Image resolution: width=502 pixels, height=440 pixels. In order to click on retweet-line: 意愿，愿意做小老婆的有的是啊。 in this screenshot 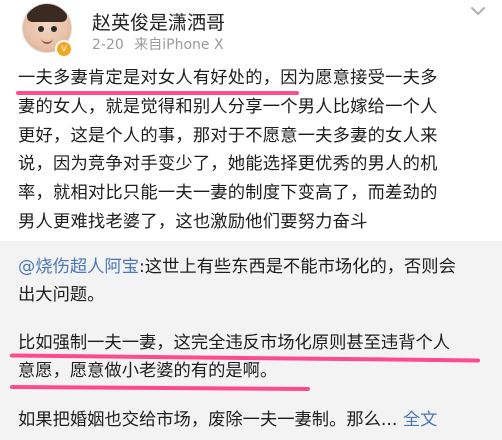, I will do `click(148, 371)`.